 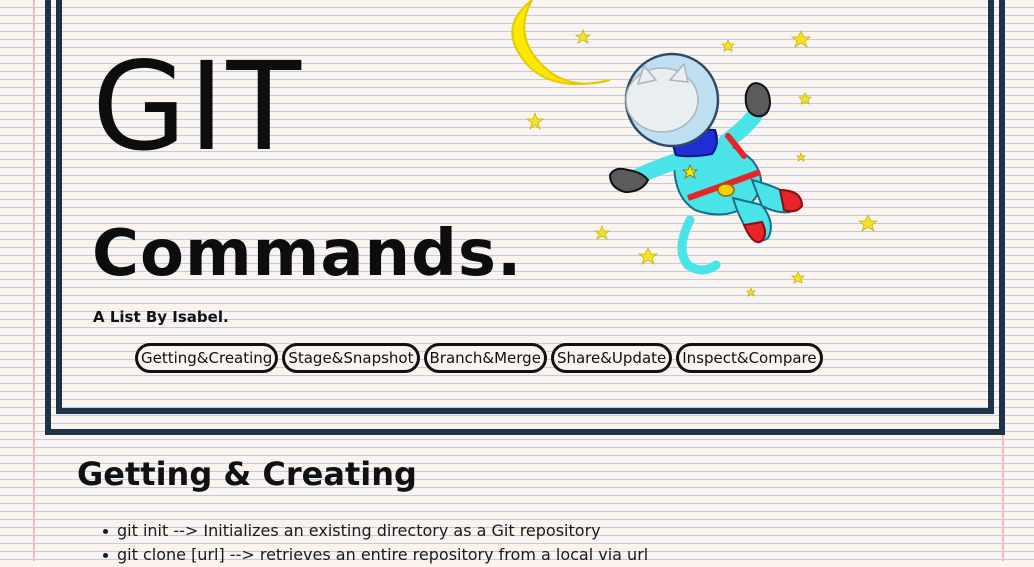 What do you see at coordinates (34, 280) in the screenshot?
I see `paper-margin-line-left` at bounding box center [34, 280].